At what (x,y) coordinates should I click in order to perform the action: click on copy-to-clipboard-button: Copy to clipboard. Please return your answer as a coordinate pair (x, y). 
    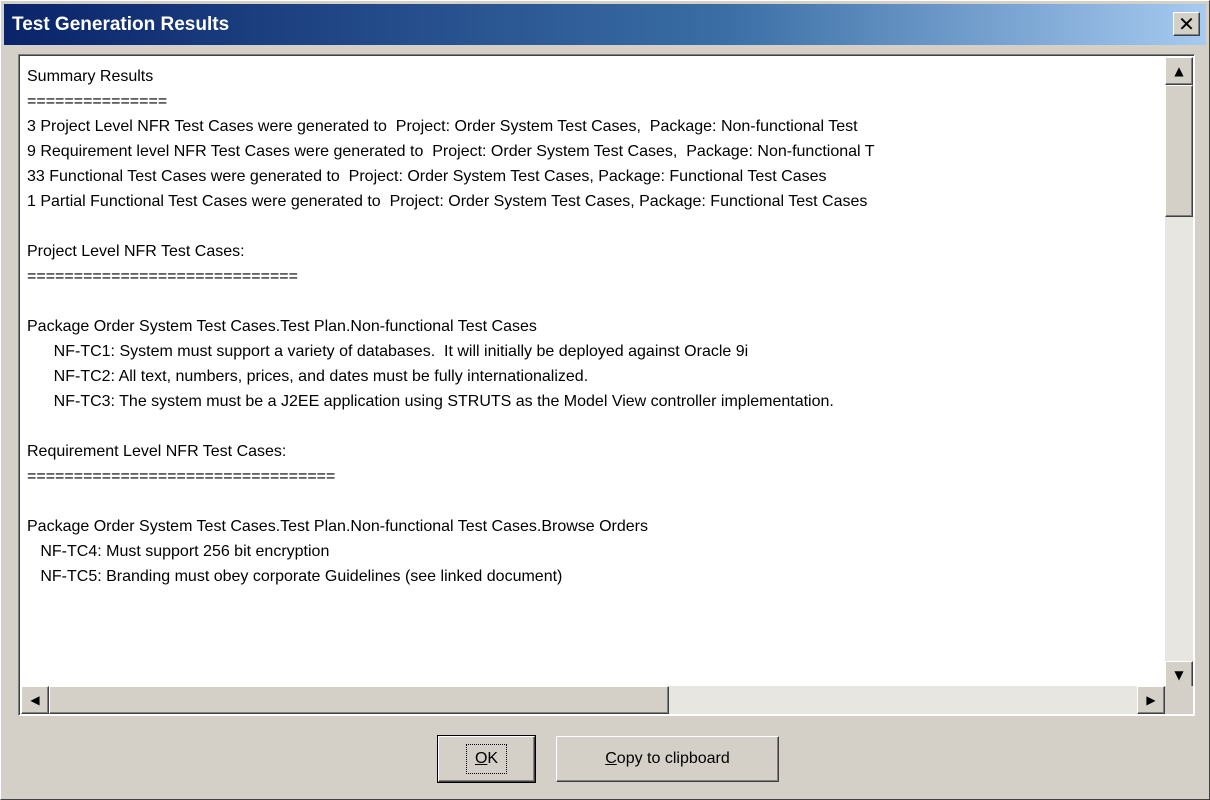
    Looking at the image, I should click on (667, 759).